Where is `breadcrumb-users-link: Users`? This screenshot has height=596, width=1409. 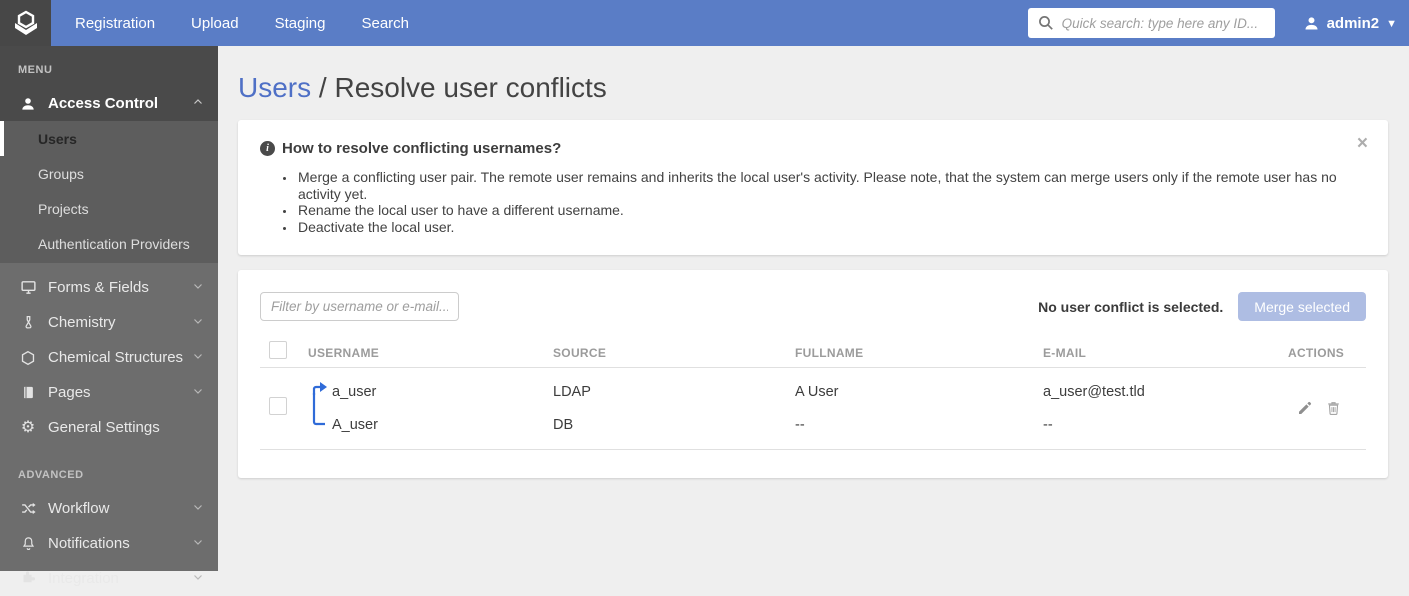 breadcrumb-users-link: Users is located at coordinates (274, 87).